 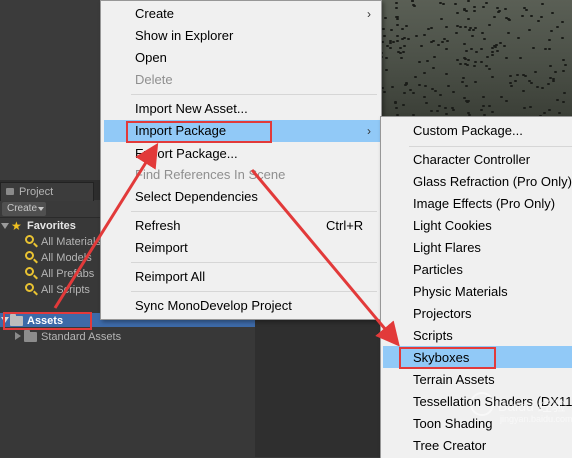 I want to click on watermark: Baidu 经验 jingyan.baidu.com, so click(x=521, y=408).